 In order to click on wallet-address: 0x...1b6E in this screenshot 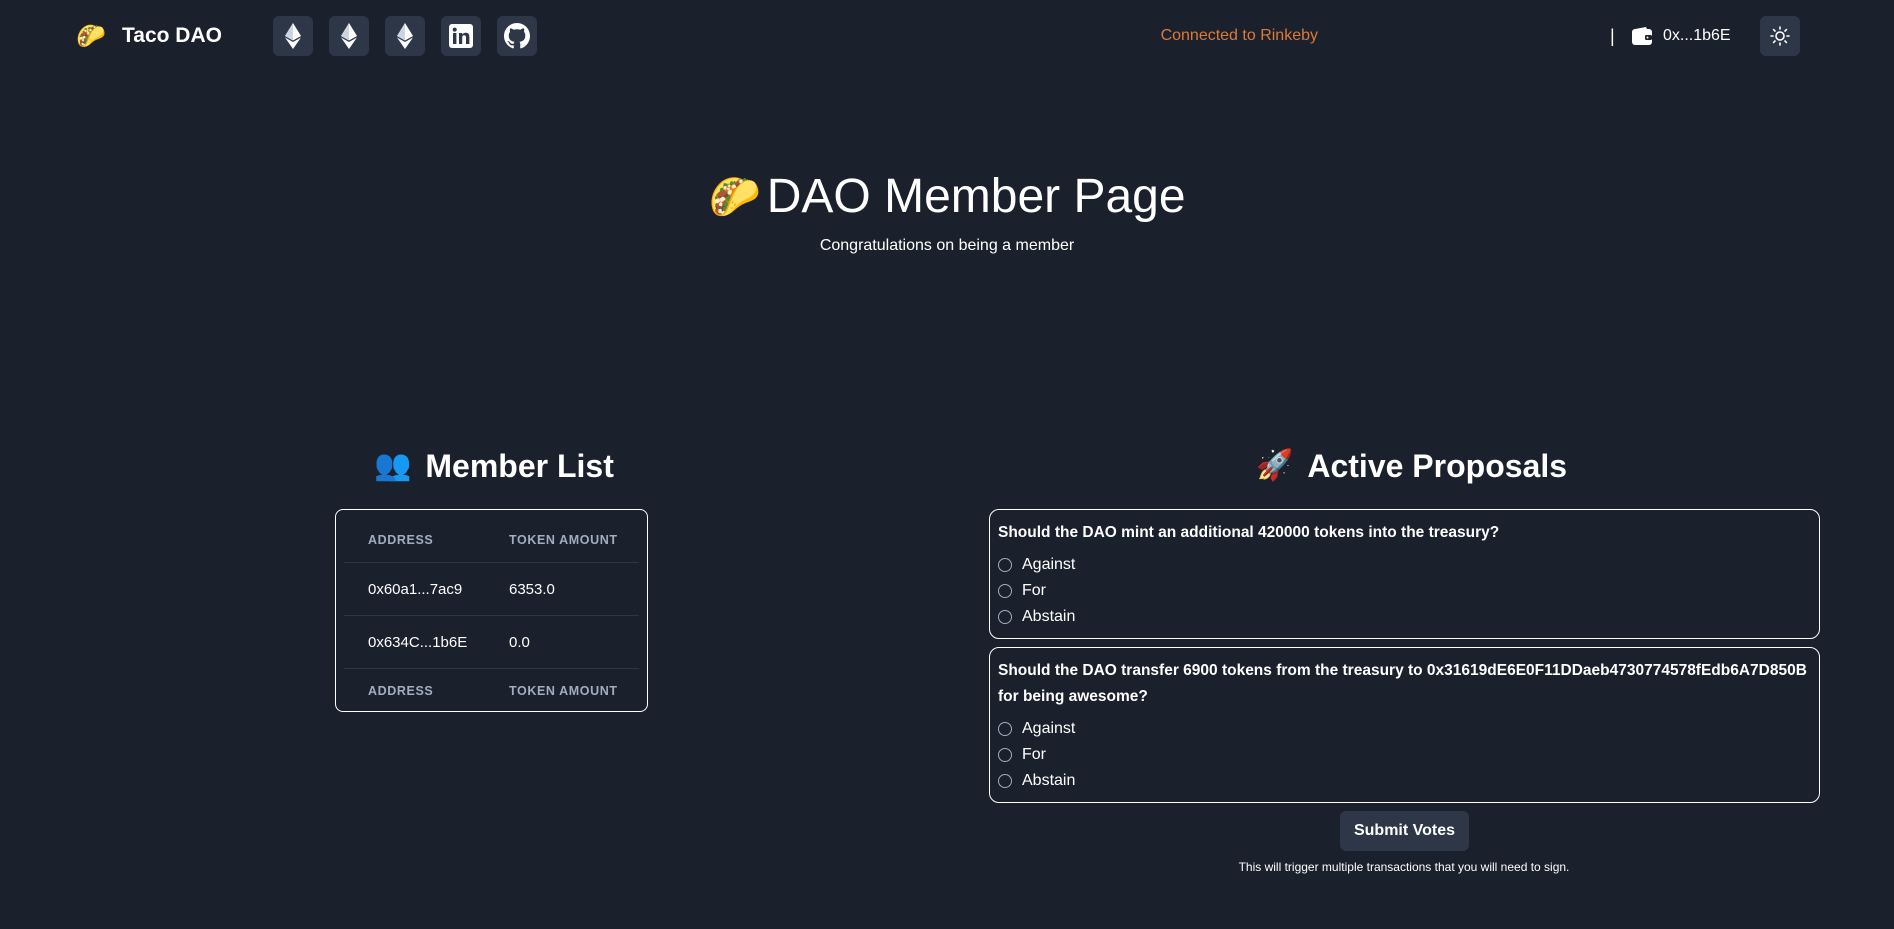, I will do `click(1697, 35)`.